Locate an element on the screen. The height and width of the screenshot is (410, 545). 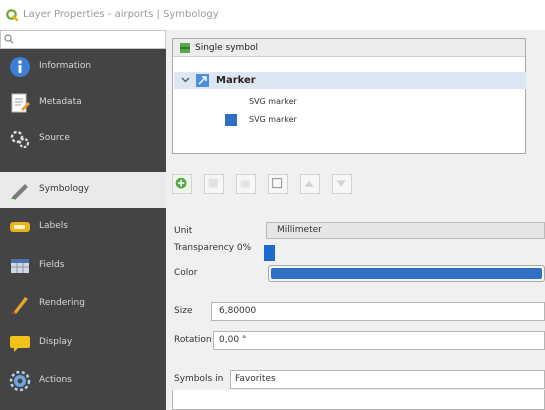
arrow-down-icon is located at coordinates (341, 183).